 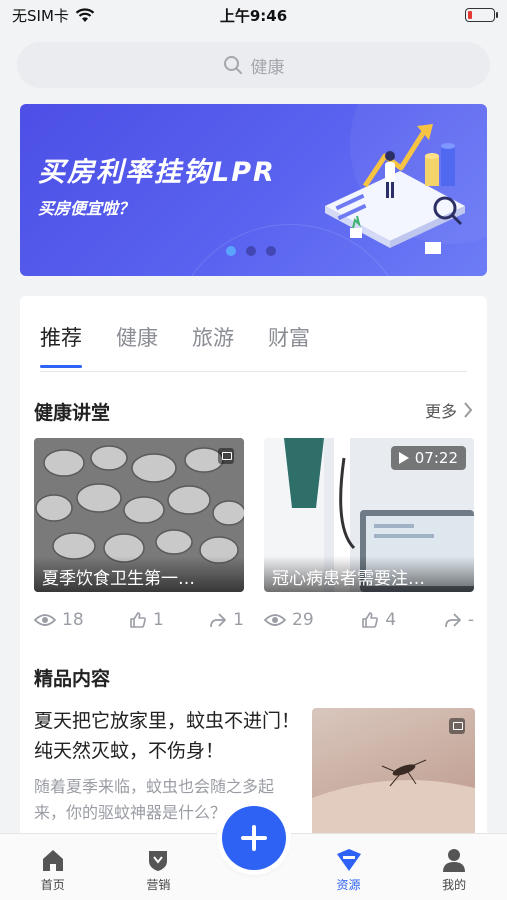 I want to click on nav-item-profile: 我的, so click(x=454, y=867).